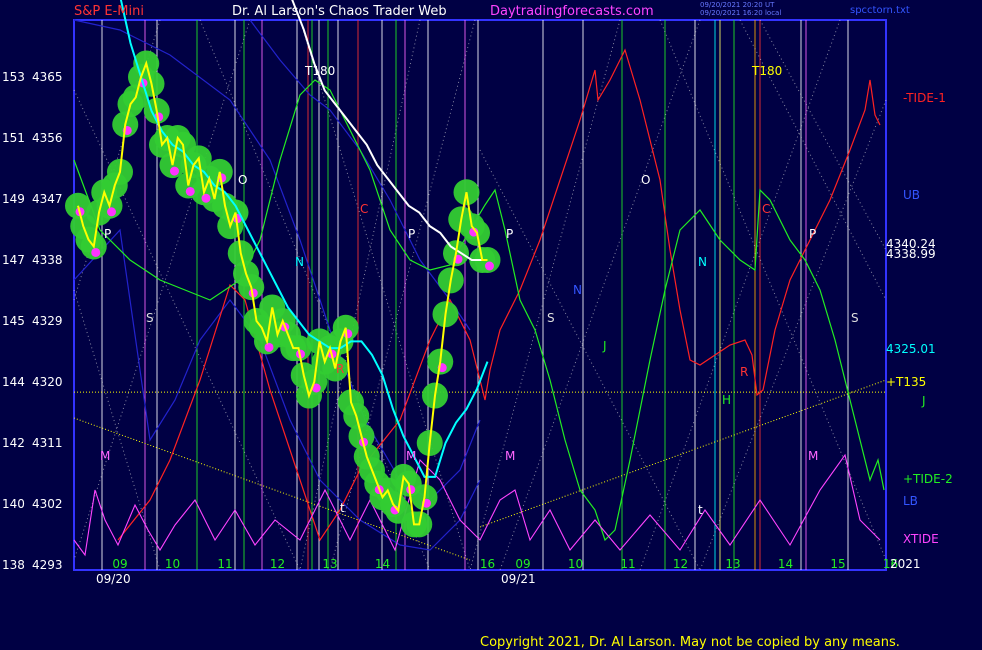  What do you see at coordinates (911, 195) in the screenshot?
I see `label-ub: UB` at bounding box center [911, 195].